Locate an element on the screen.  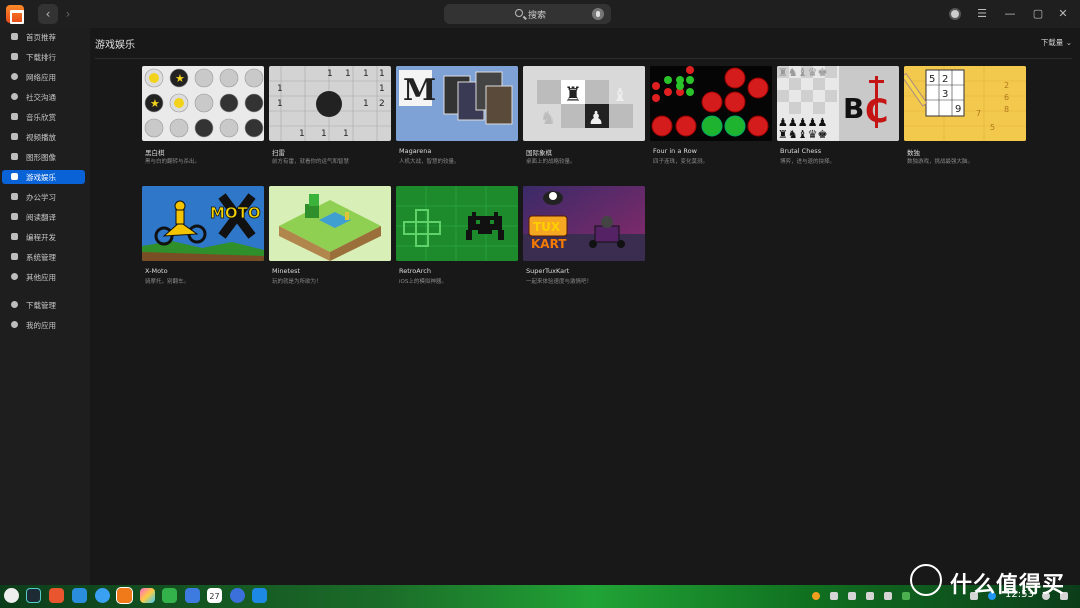
sidebar-item-ranking: 下载排行 is located at coordinates (43, 57).